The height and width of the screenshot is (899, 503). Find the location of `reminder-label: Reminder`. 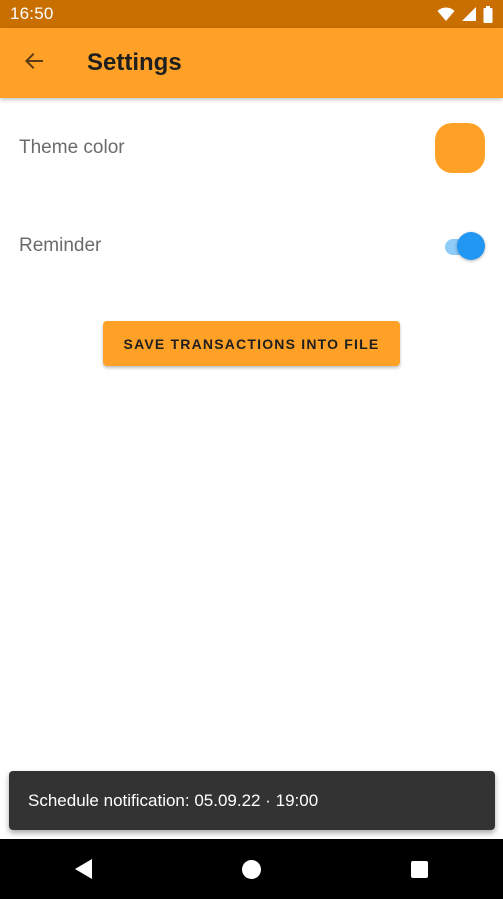

reminder-label: Reminder is located at coordinates (60, 245).